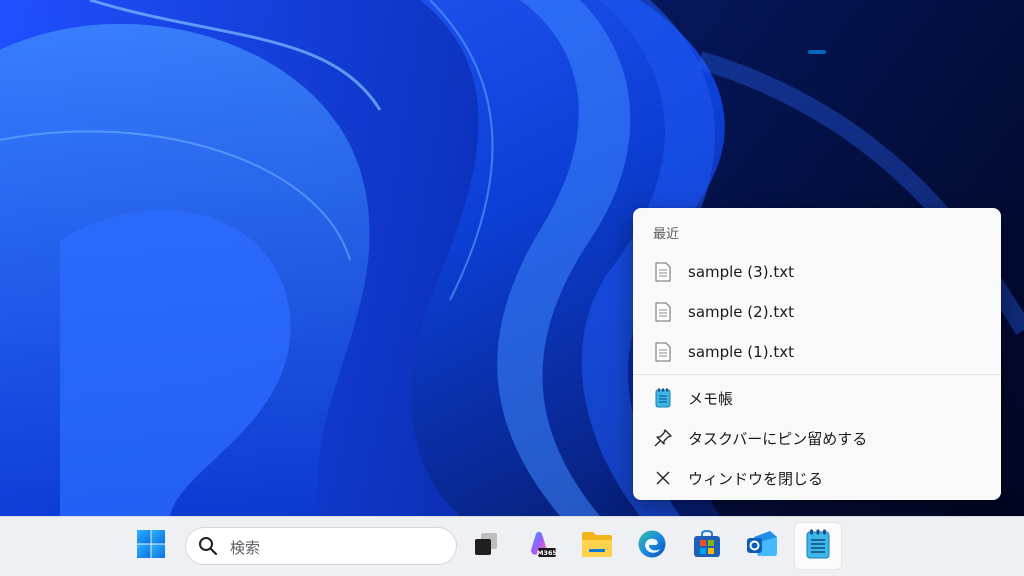 Image resolution: width=1024 pixels, height=576 pixels. What do you see at coordinates (741, 272) in the screenshot?
I see `recent-item-label: sample (3).txt` at bounding box center [741, 272].